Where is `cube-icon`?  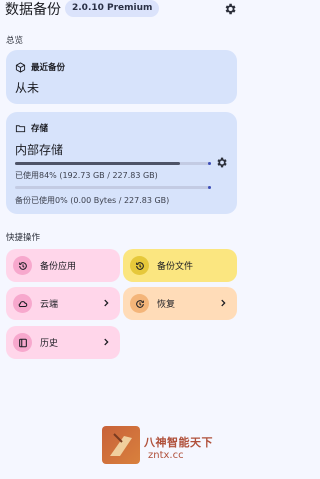 cube-icon is located at coordinates (20, 67).